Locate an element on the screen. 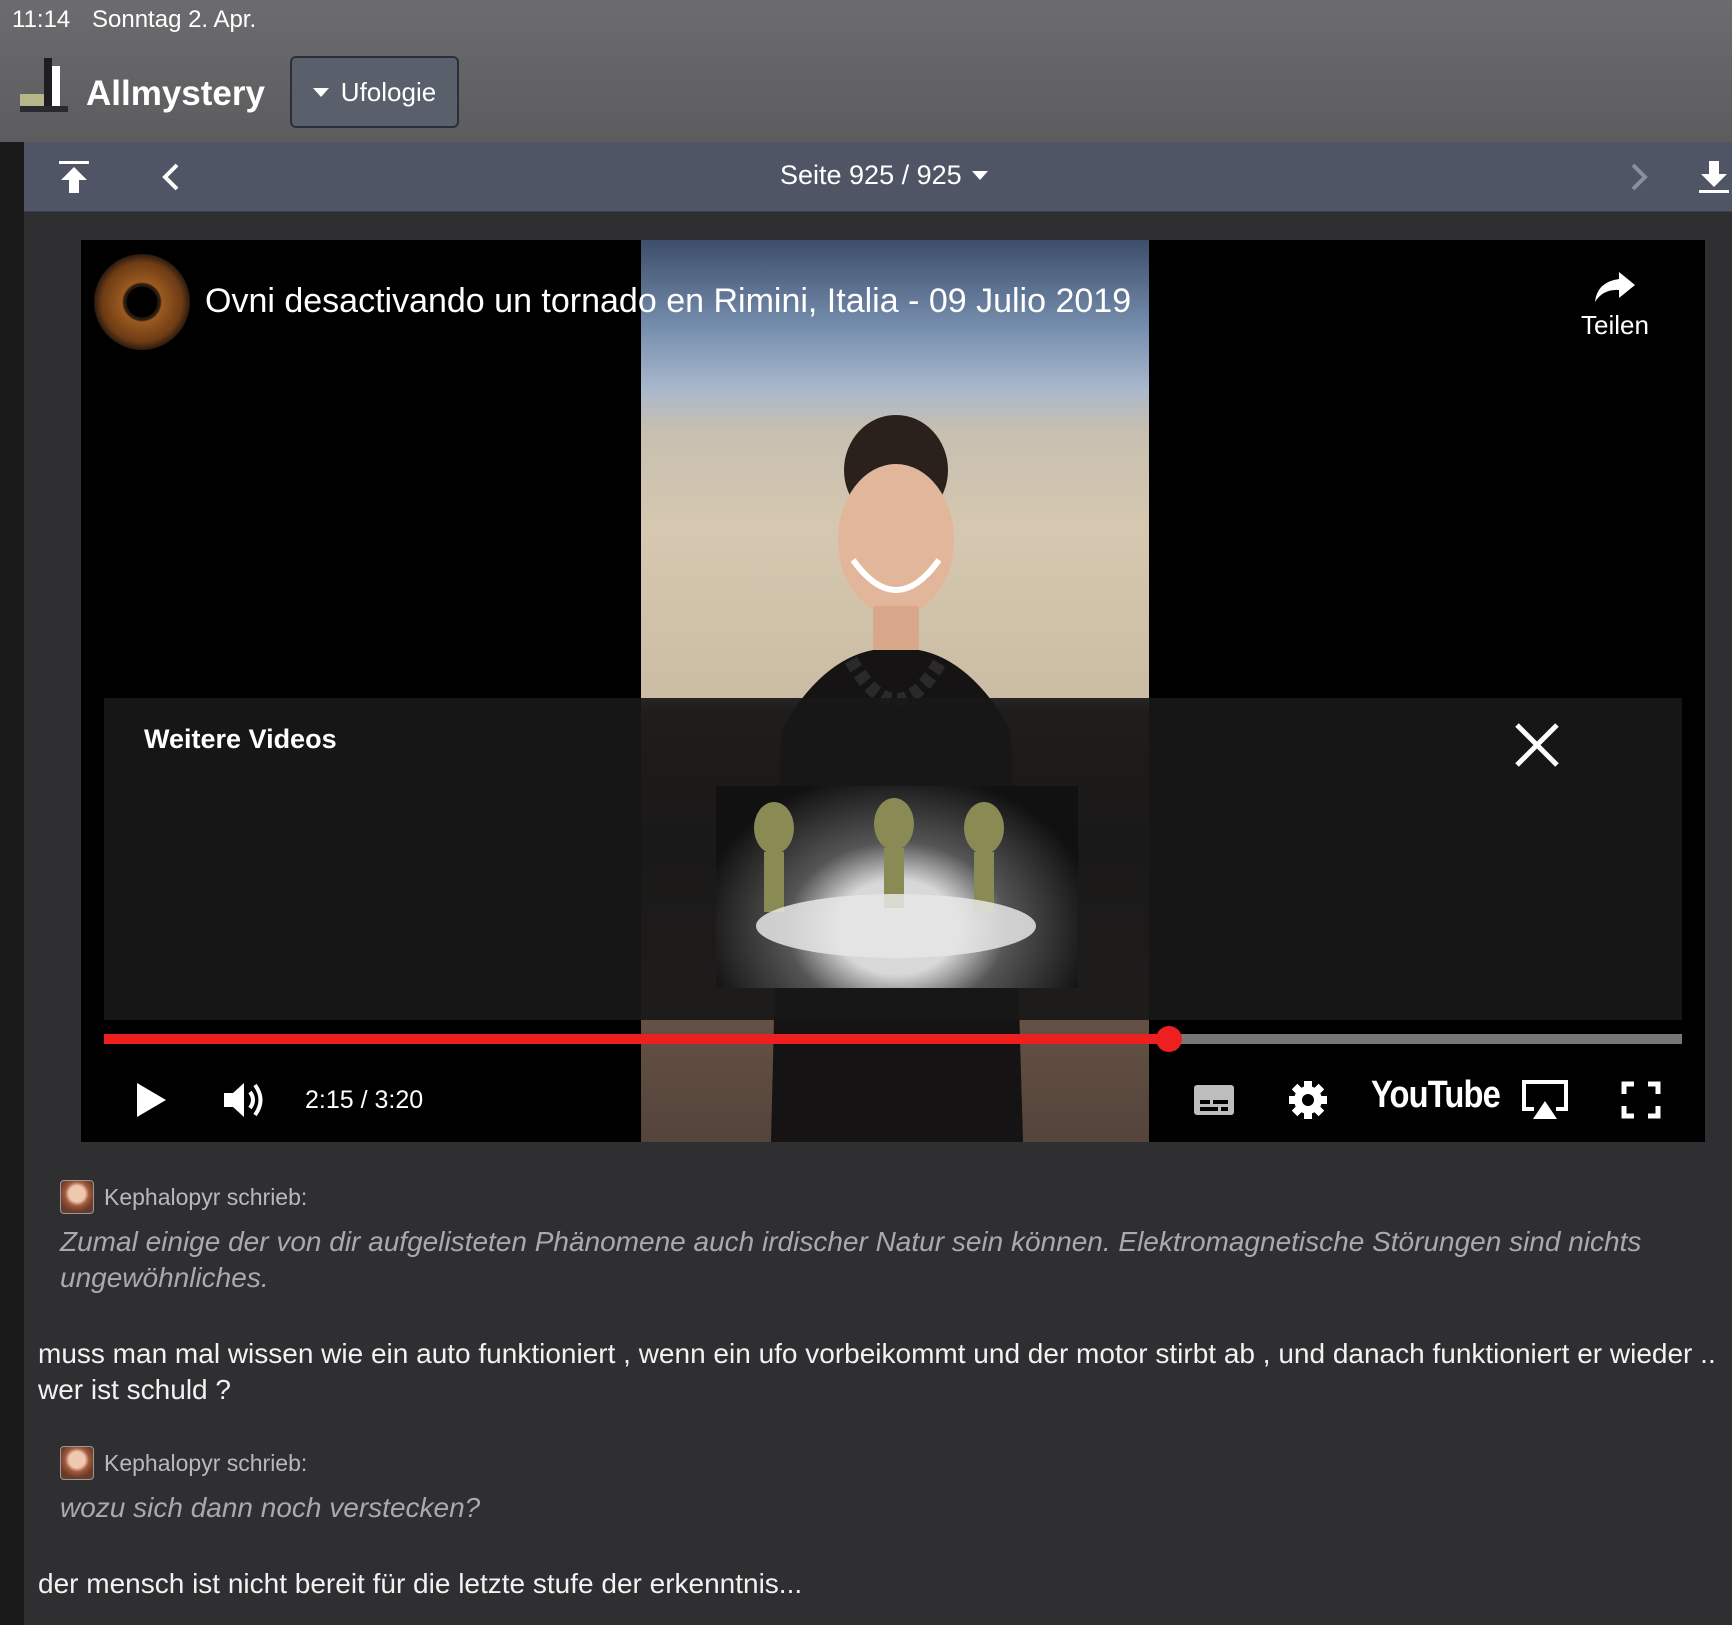 This screenshot has width=1732, height=1625. fullscreen-button is located at coordinates (1641, 1100).